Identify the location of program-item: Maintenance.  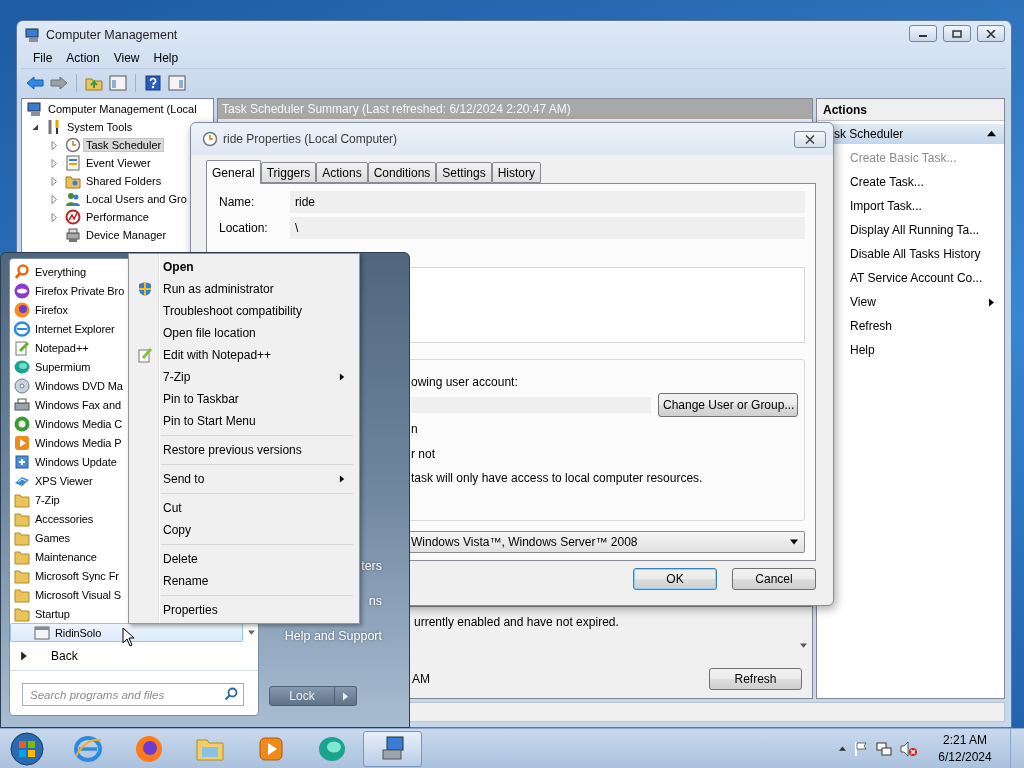
(66, 556).